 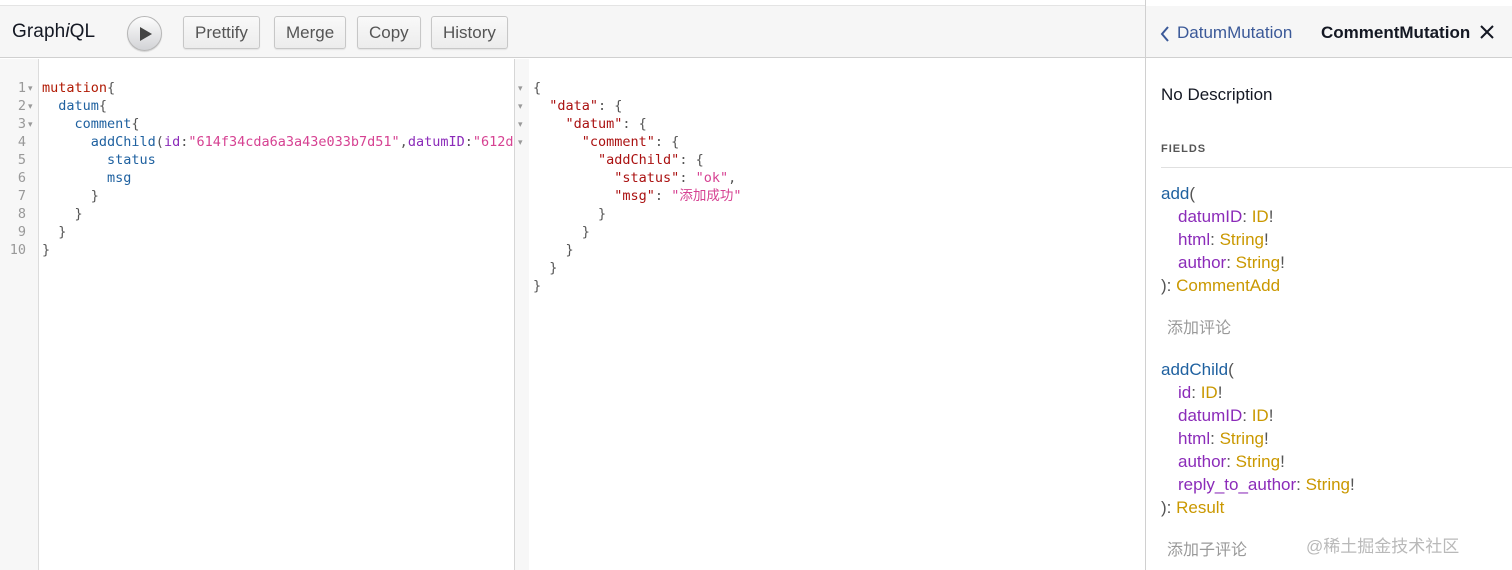 I want to click on result-token: "ok", so click(x=712, y=178).